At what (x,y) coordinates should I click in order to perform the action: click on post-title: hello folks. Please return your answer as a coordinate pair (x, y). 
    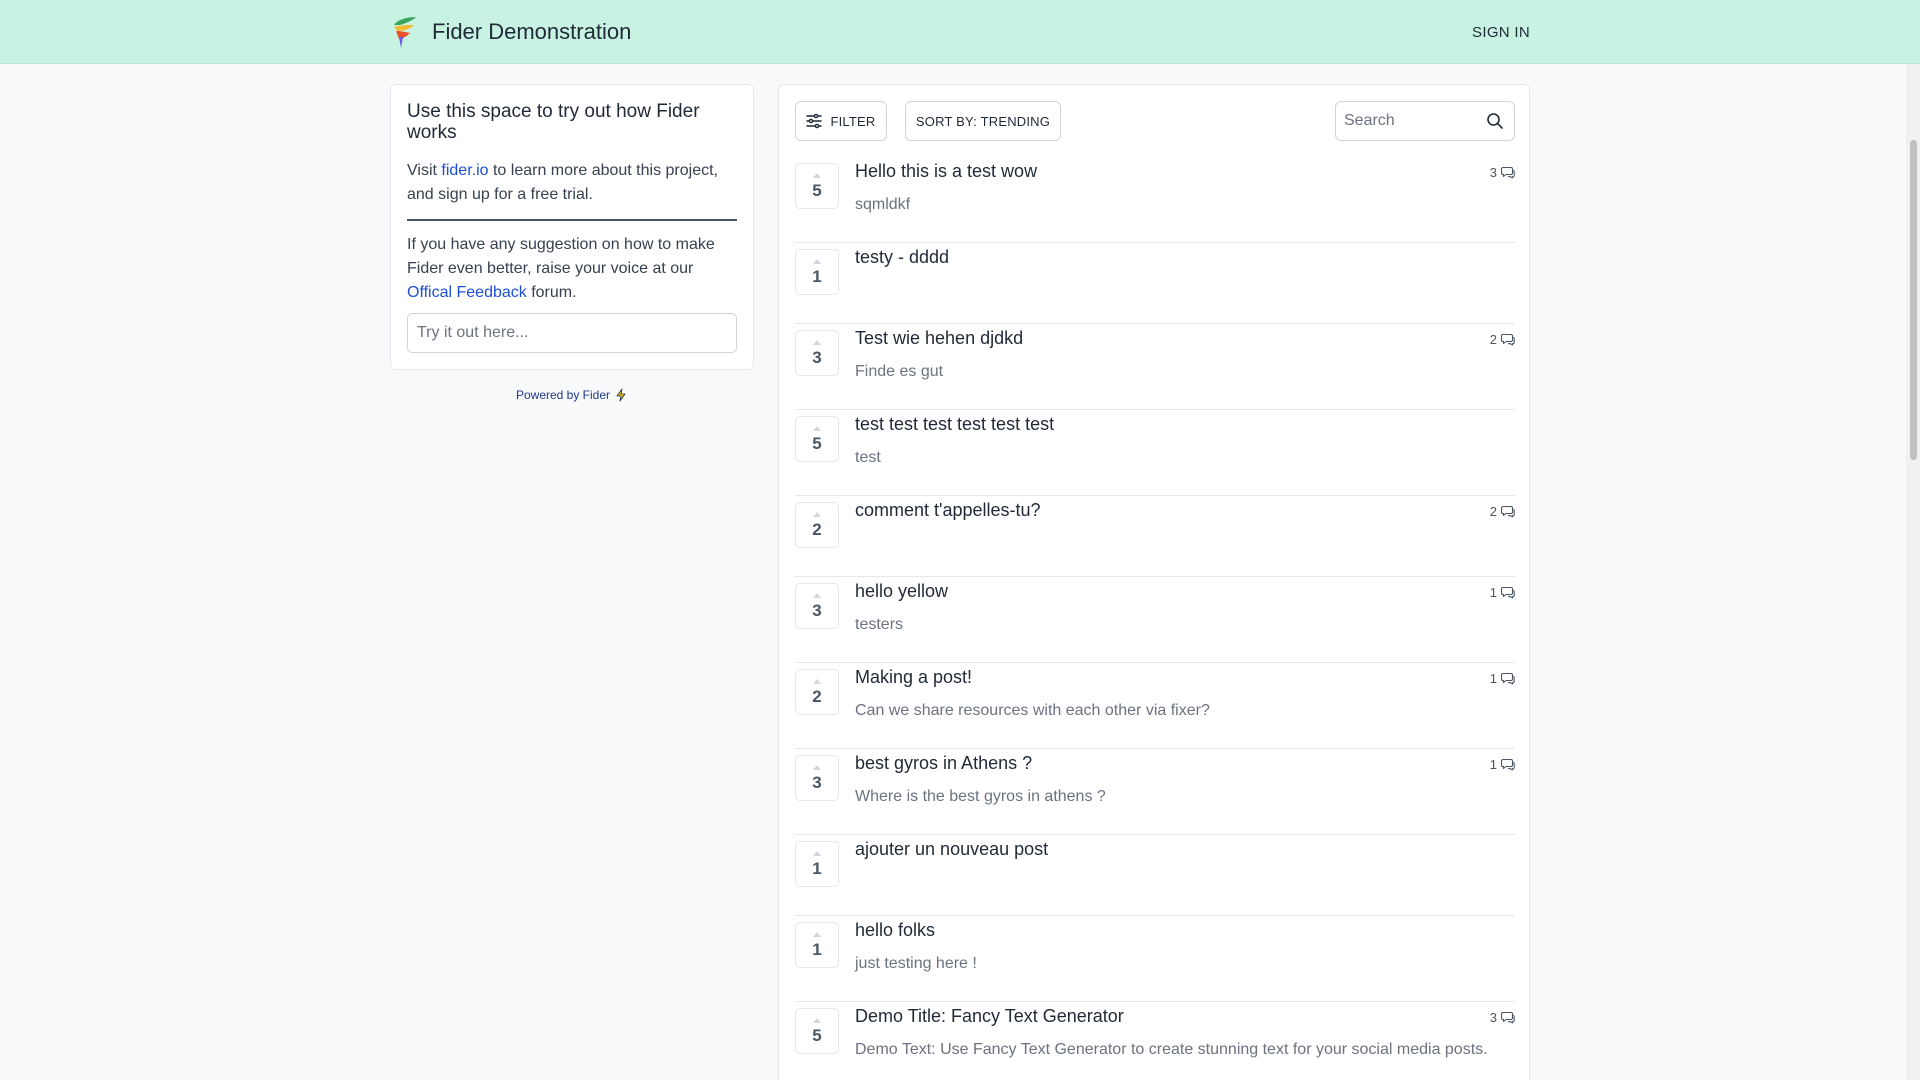
    Looking at the image, I should click on (895, 930).